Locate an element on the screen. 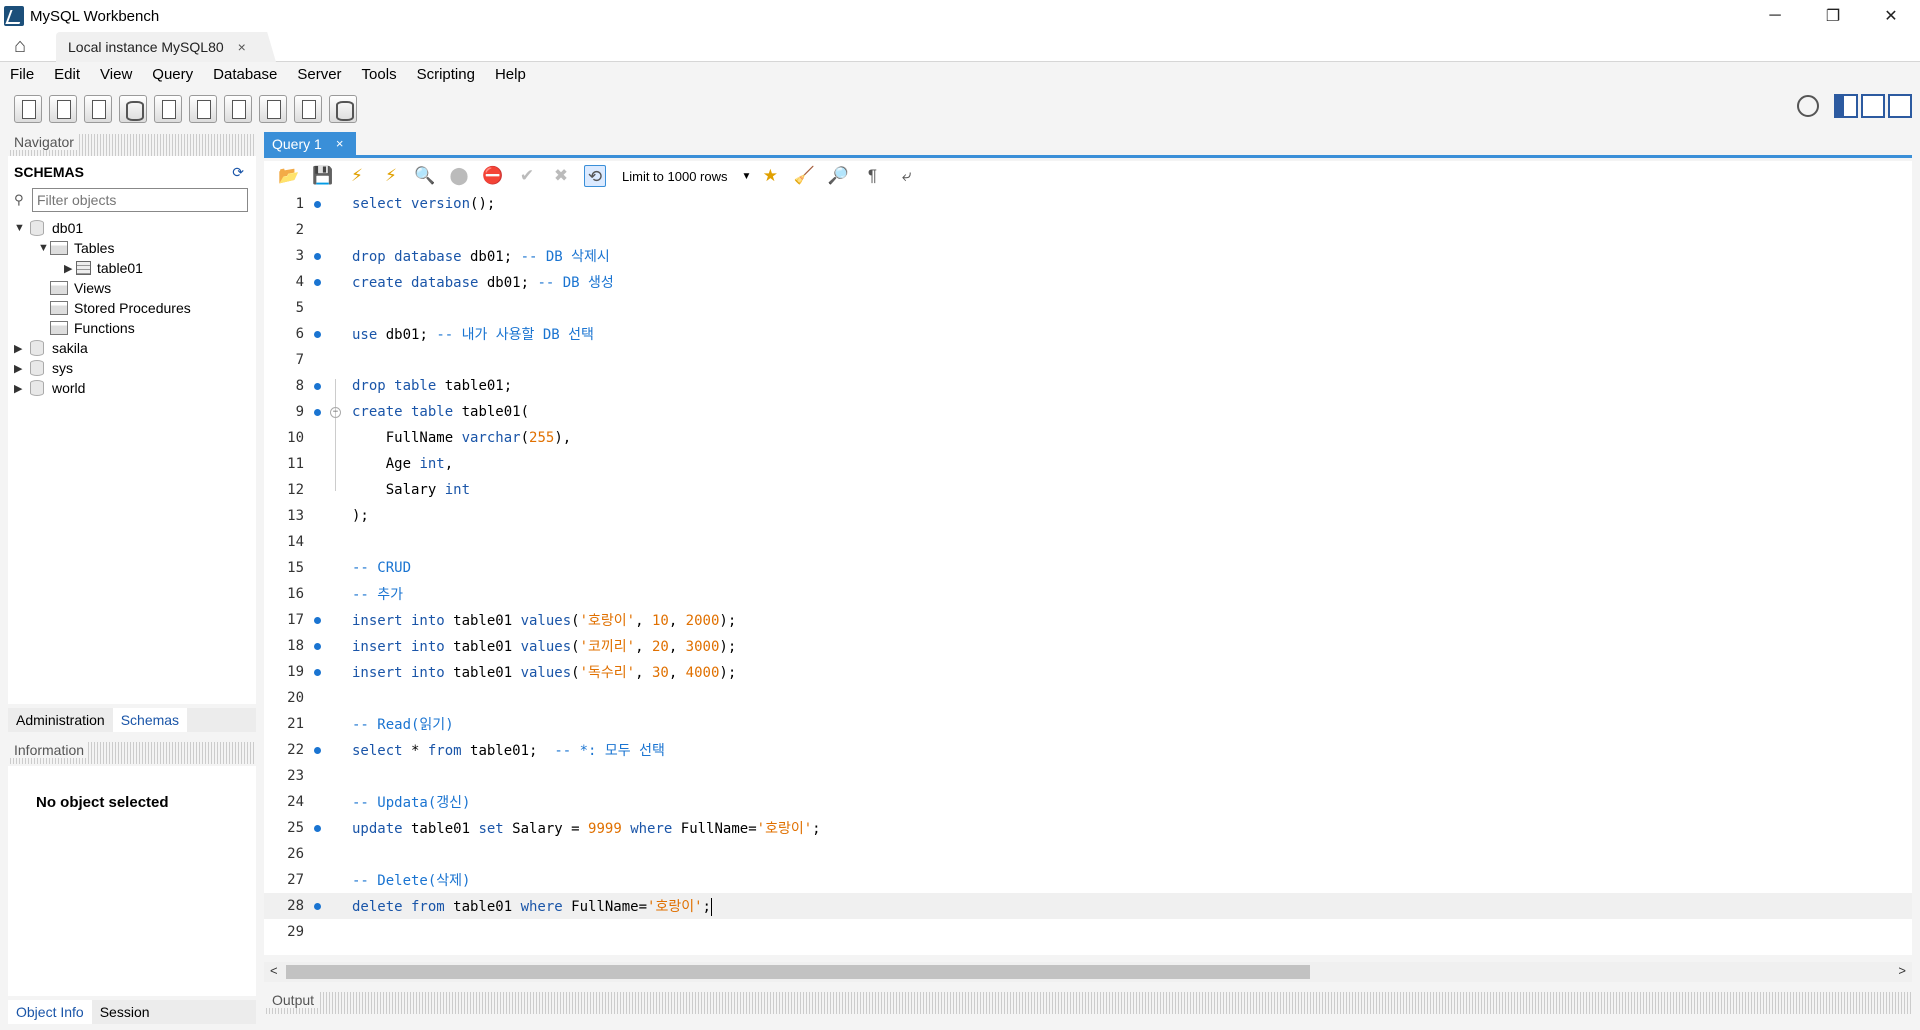 Image resolution: width=1920 pixels, height=1030 pixels. execute-current-icon: ⚡ is located at coordinates (391, 176).